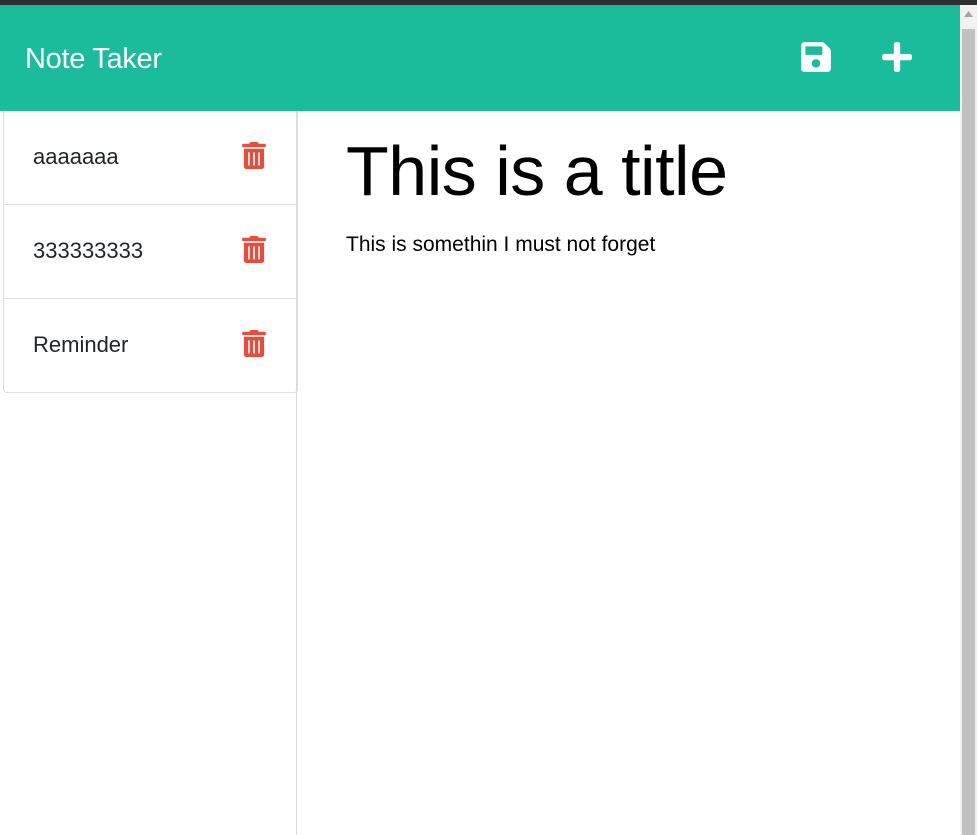  What do you see at coordinates (537, 171) in the screenshot?
I see `note-title-input: This is a title` at bounding box center [537, 171].